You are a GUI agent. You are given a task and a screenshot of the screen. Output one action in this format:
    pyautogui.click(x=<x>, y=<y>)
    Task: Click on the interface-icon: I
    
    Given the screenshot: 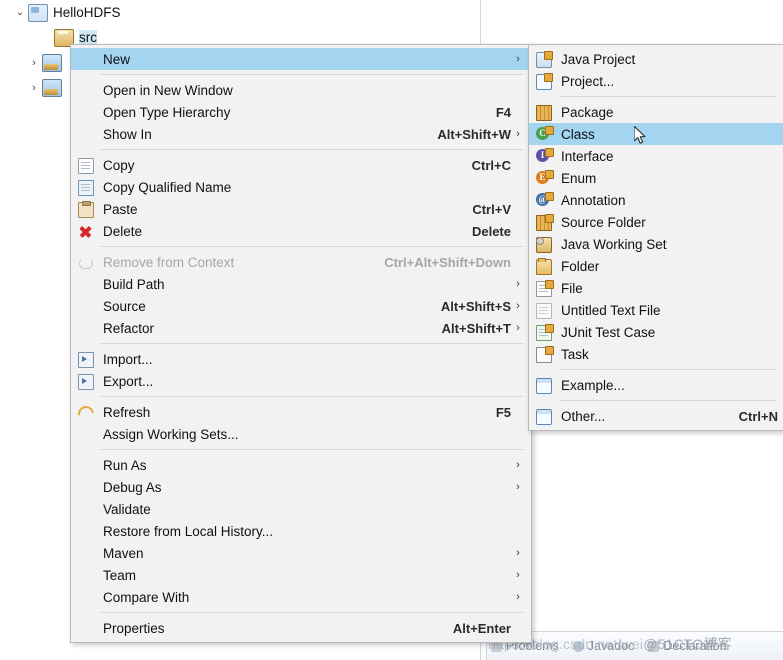 What is the action you would take?
    pyautogui.click(x=544, y=156)
    